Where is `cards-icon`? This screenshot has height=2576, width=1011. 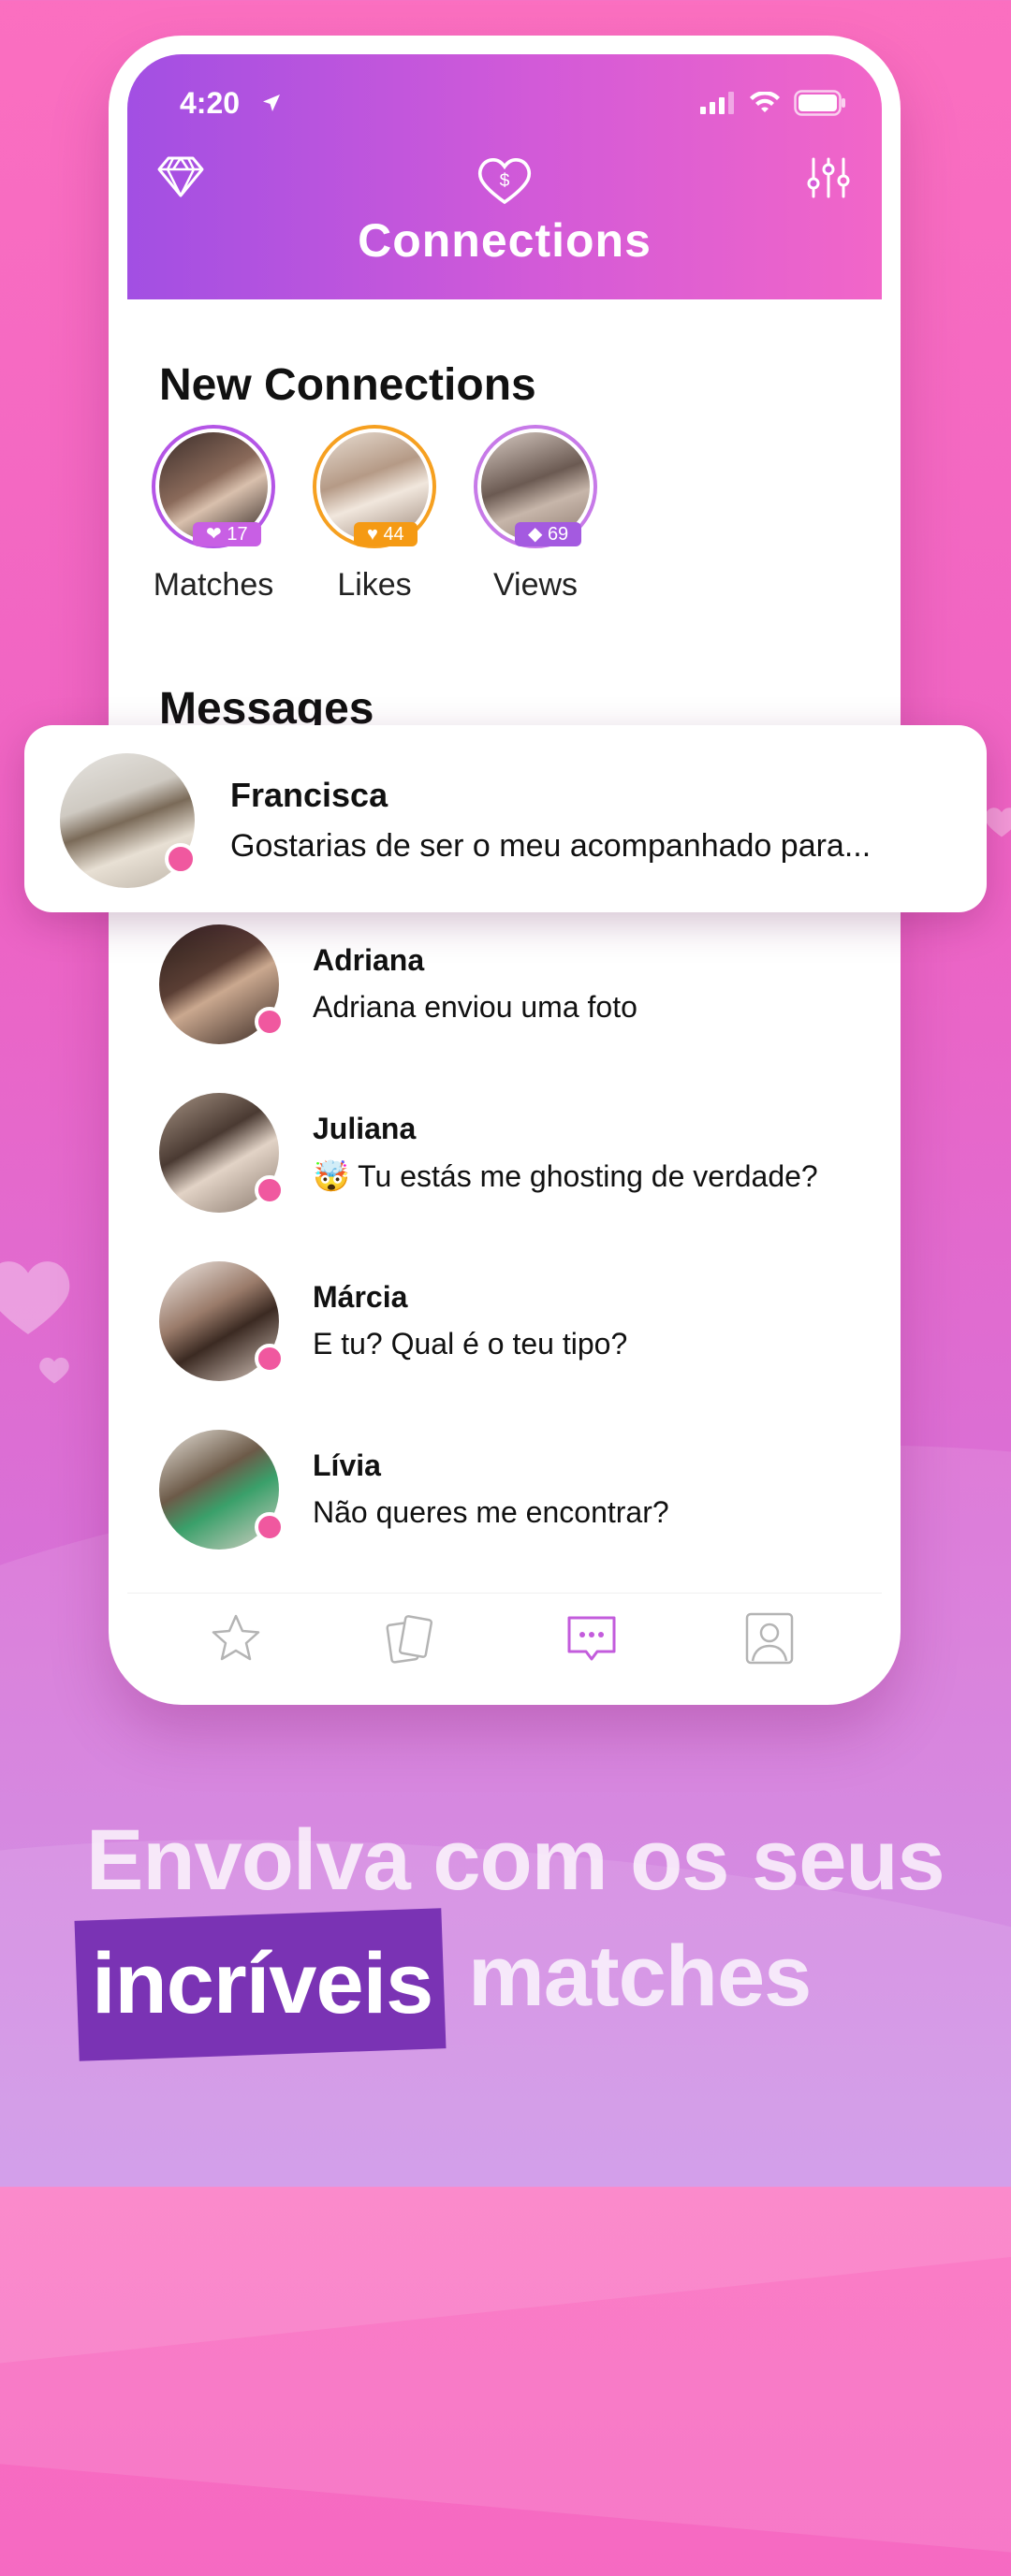 cards-icon is located at coordinates (410, 1638).